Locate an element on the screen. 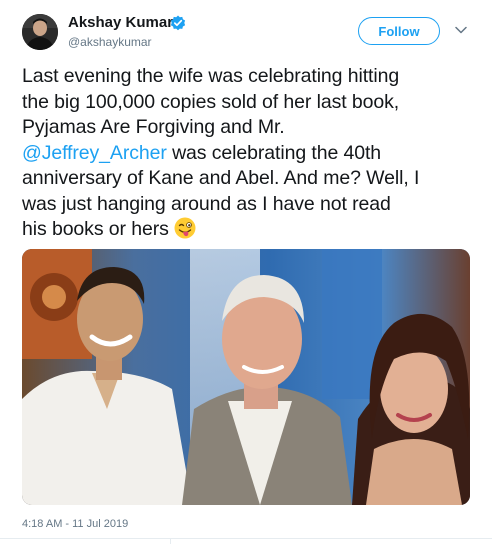 This screenshot has width=492, height=544. verified-badge-icon is located at coordinates (178, 23).